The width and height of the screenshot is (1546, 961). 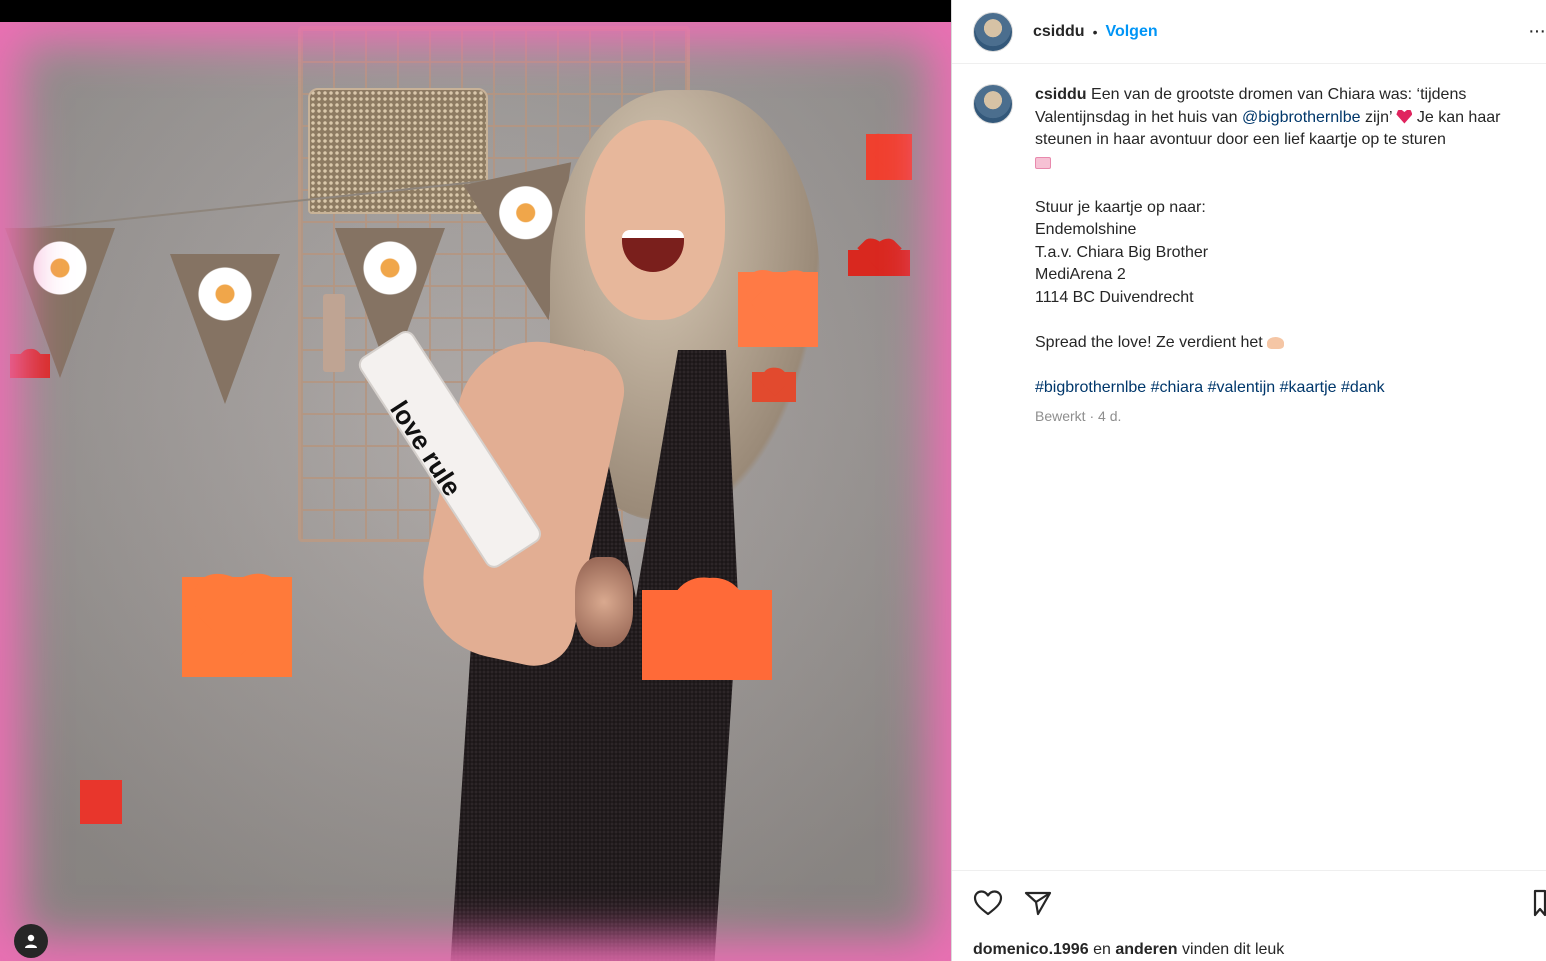 I want to click on hashtag-link: #kaartje, so click(x=1308, y=387).